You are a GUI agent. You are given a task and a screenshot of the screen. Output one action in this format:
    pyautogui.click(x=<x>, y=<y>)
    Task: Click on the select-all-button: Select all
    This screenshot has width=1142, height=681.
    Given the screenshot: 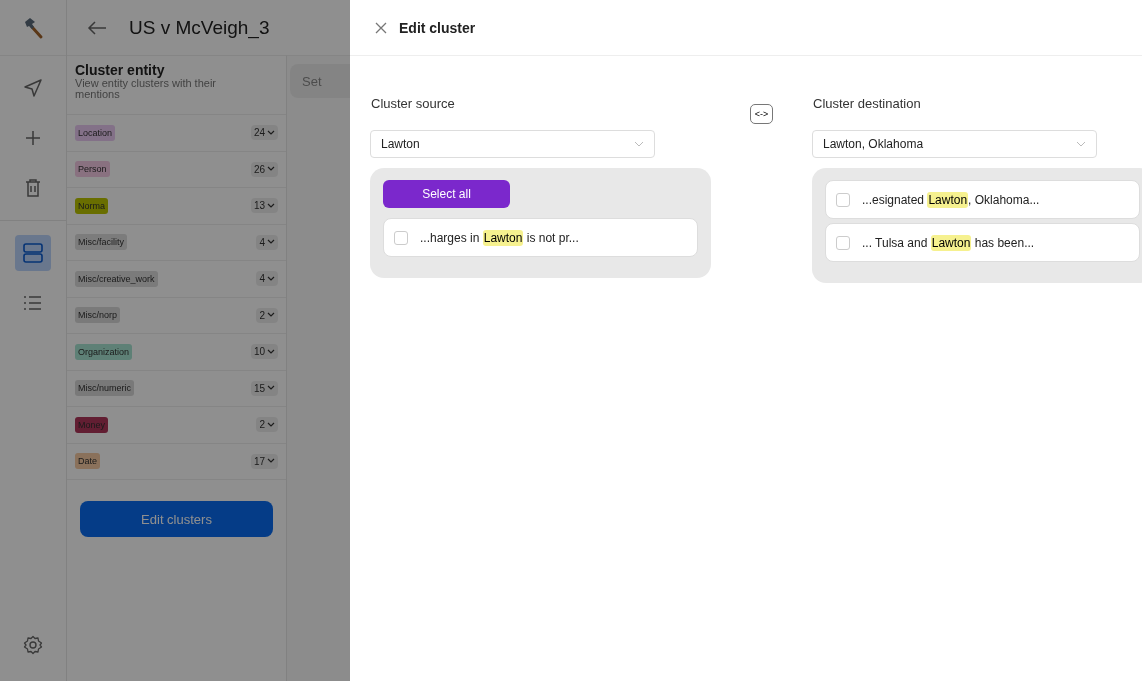 What is the action you would take?
    pyautogui.click(x=446, y=194)
    